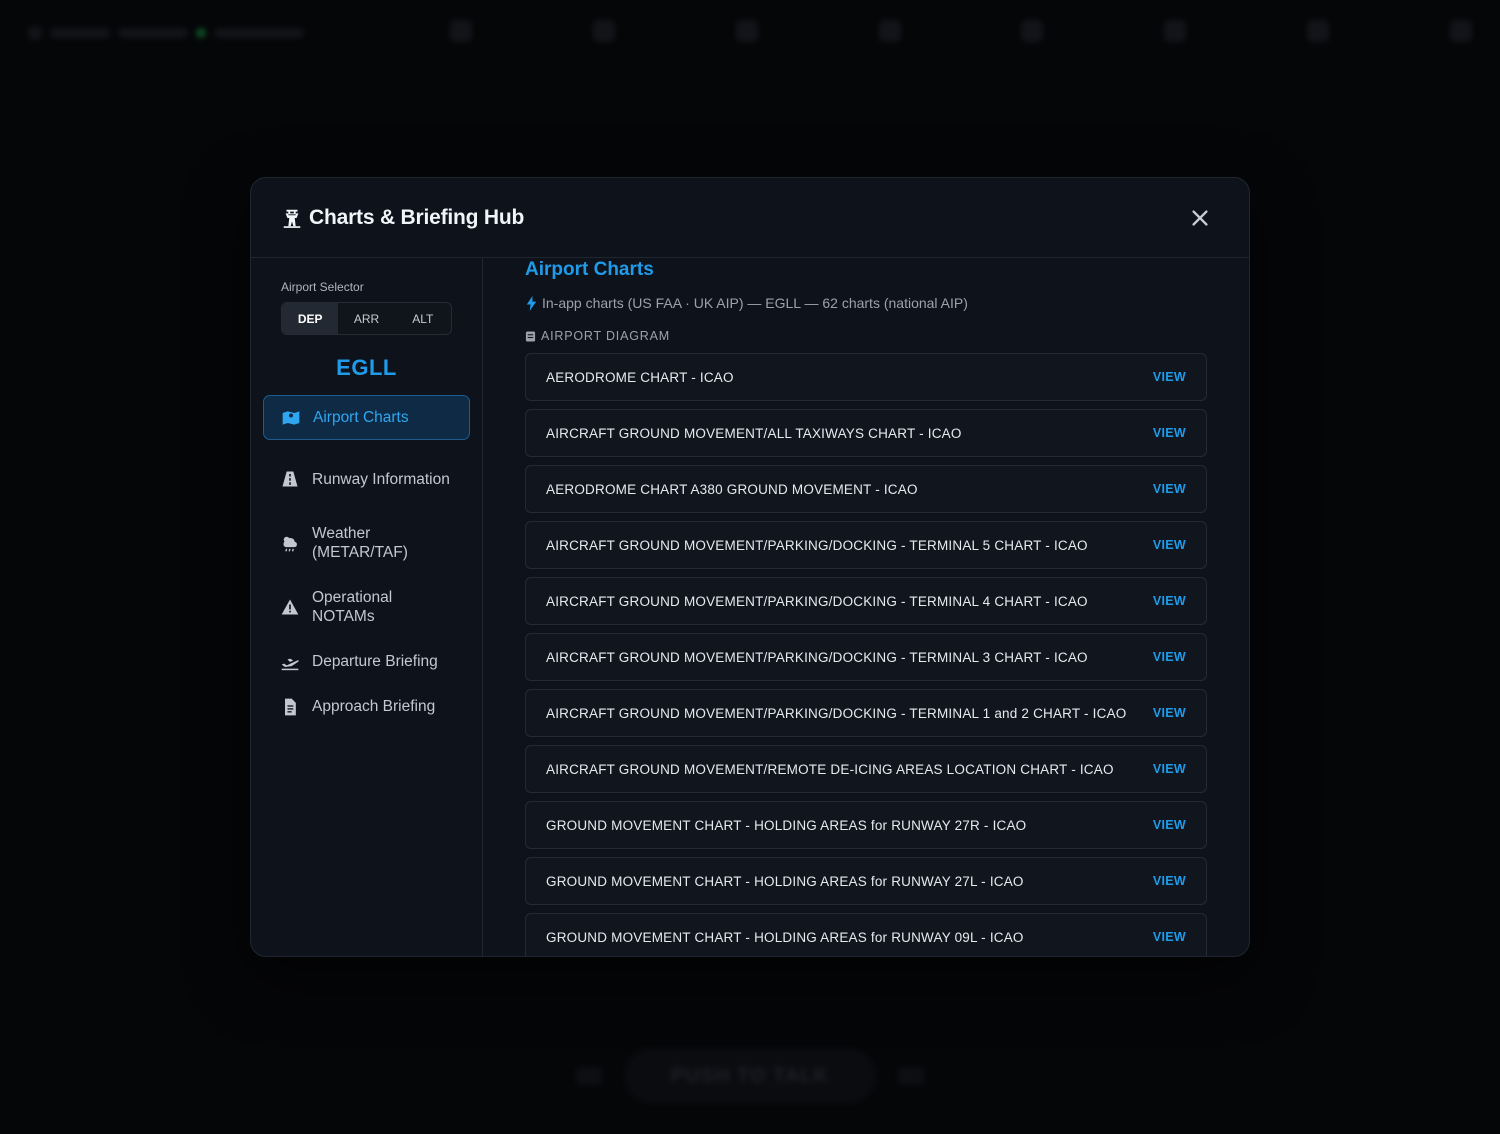 The image size is (1500, 1134). What do you see at coordinates (381, 479) in the screenshot?
I see `sidebar-item-label: Runway Information` at bounding box center [381, 479].